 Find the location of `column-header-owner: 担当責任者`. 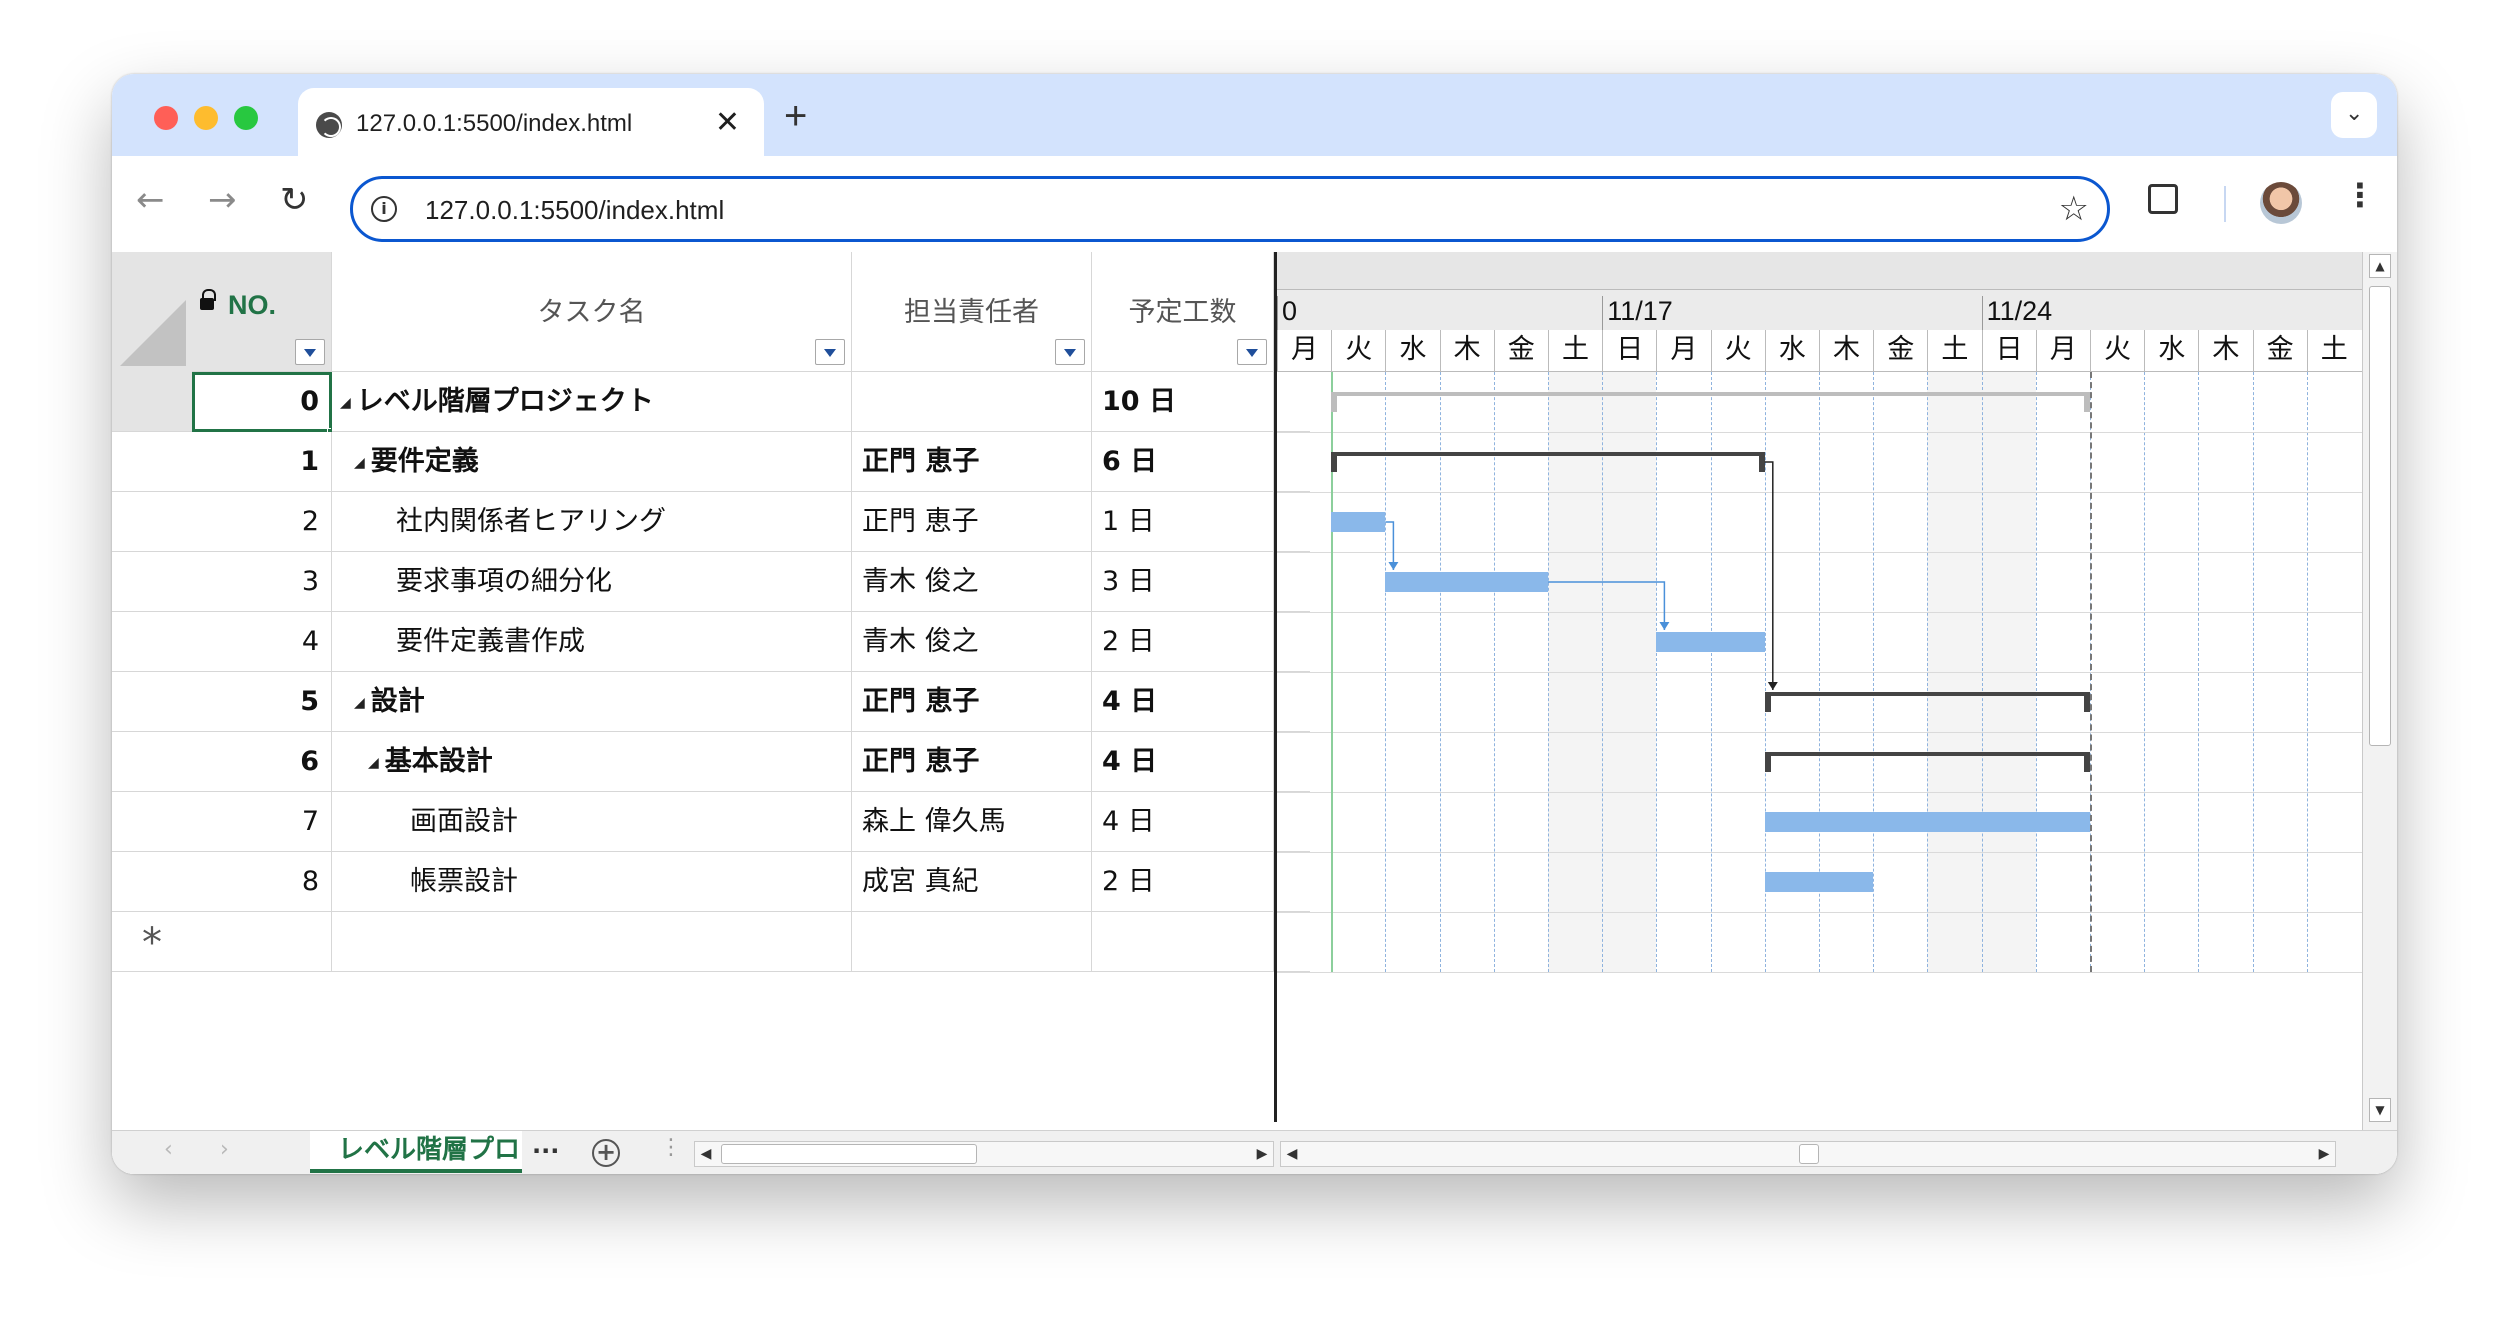

column-header-owner: 担当責任者 is located at coordinates (972, 312).